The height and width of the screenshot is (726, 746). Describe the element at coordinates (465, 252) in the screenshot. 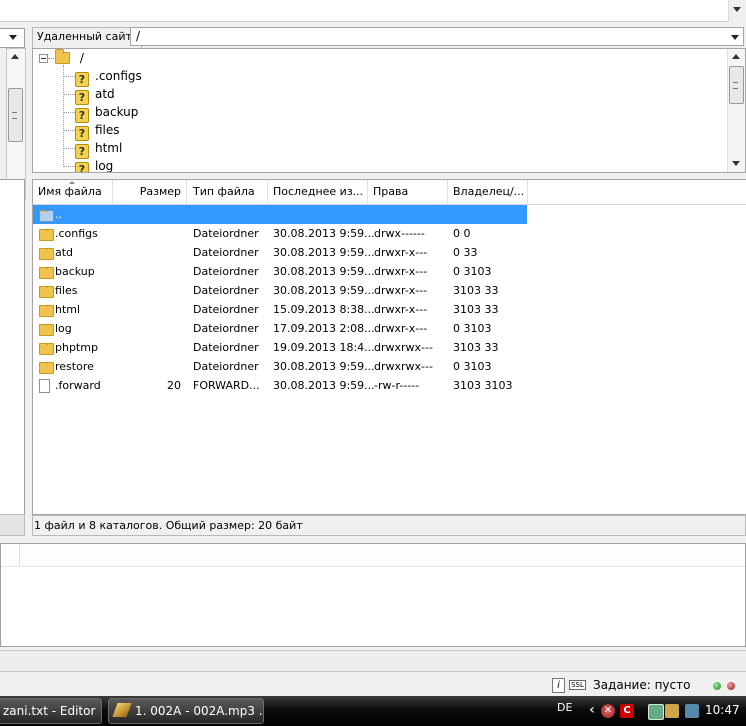

I see `cell-owner: 0 33` at that location.